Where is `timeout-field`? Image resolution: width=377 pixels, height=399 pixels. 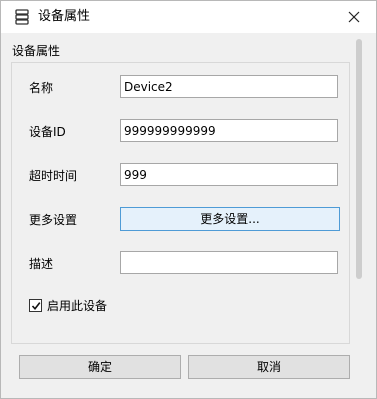
timeout-field is located at coordinates (229, 174).